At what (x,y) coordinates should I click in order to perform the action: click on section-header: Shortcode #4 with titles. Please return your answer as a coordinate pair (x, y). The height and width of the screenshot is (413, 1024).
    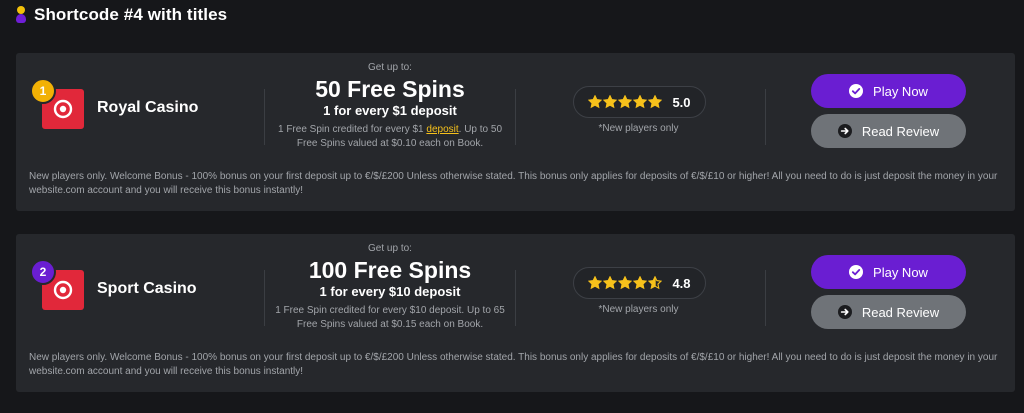
    Looking at the image, I should click on (121, 15).